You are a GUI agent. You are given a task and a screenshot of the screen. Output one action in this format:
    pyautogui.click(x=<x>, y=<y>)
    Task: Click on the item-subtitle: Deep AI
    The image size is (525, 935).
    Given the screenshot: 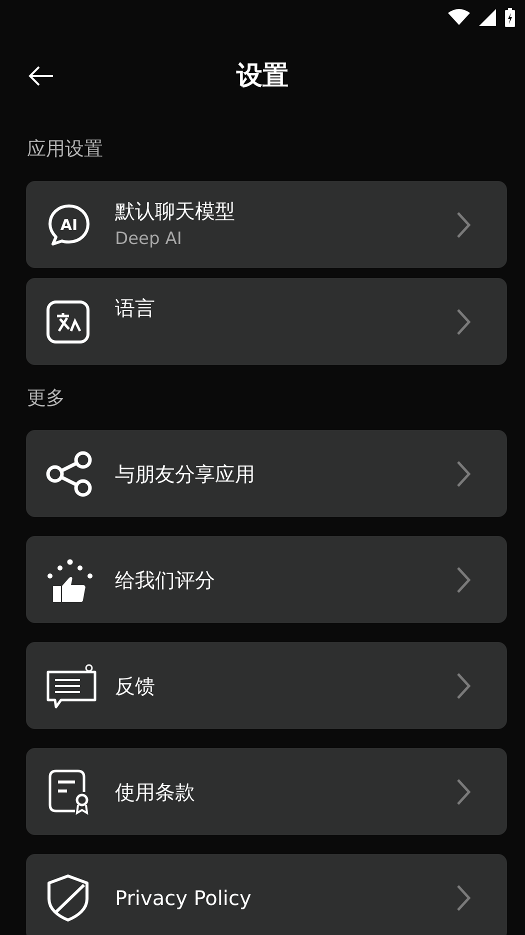 What is the action you would take?
    pyautogui.click(x=149, y=239)
    